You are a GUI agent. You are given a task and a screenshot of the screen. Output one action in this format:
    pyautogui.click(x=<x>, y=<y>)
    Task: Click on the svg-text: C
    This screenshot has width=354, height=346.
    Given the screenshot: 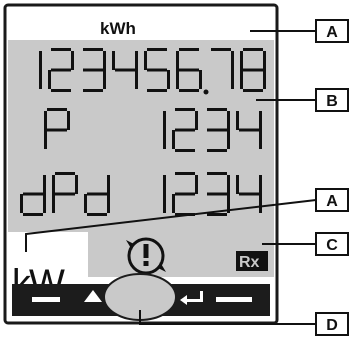 What is the action you would take?
    pyautogui.click(x=332, y=245)
    